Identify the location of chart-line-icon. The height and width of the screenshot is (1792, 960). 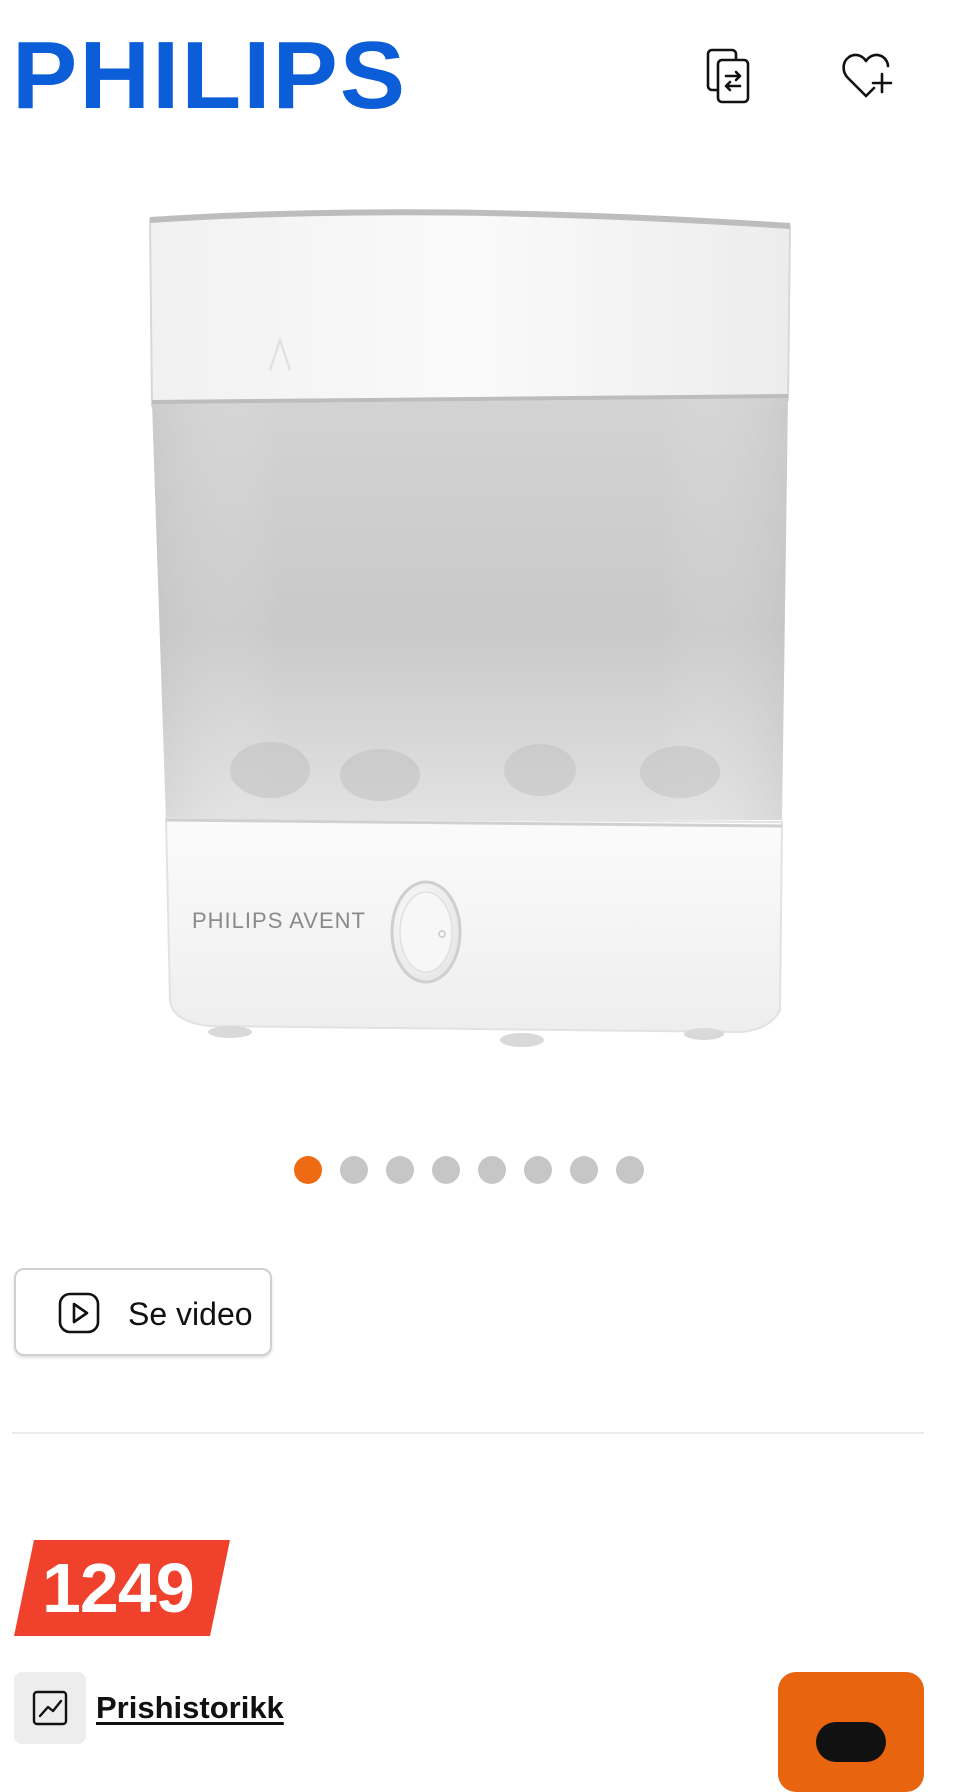
(50, 1708).